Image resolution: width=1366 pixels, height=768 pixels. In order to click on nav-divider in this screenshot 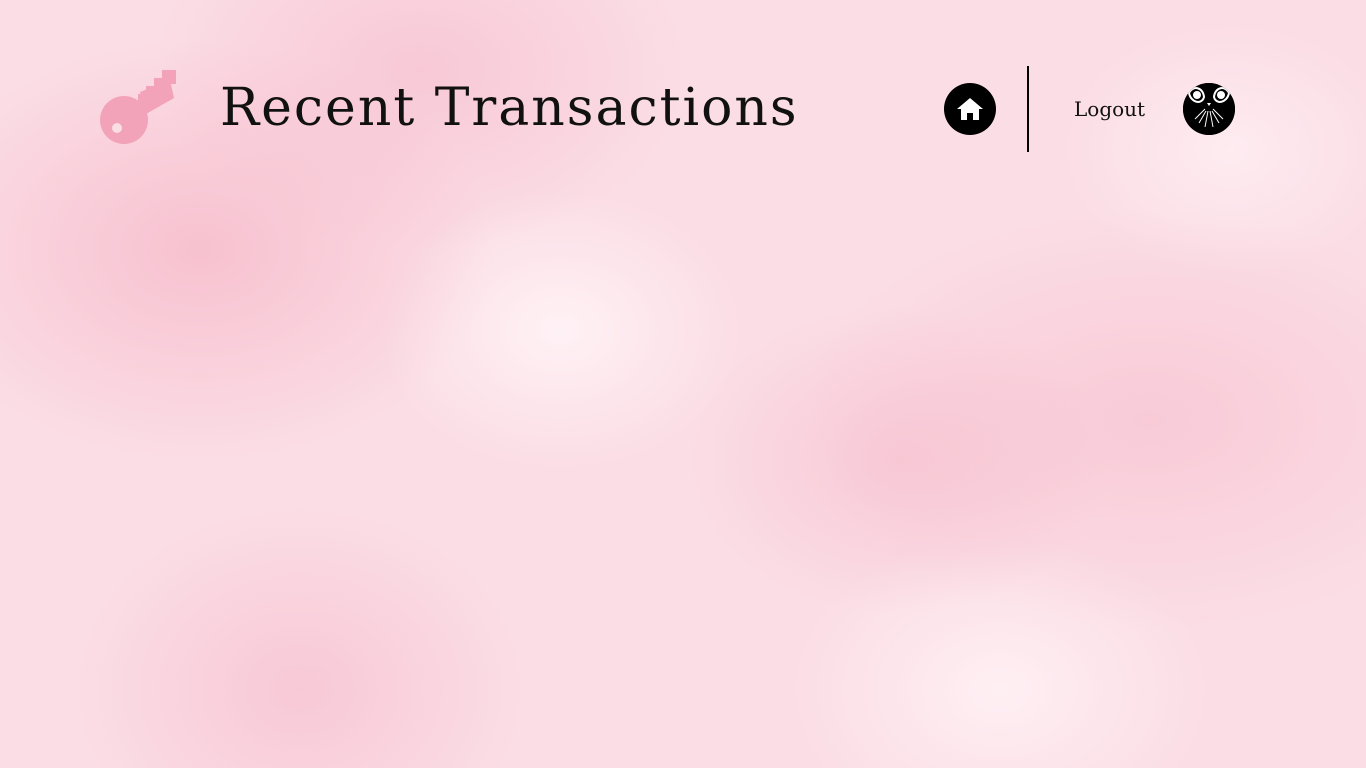, I will do `click(1028, 109)`.